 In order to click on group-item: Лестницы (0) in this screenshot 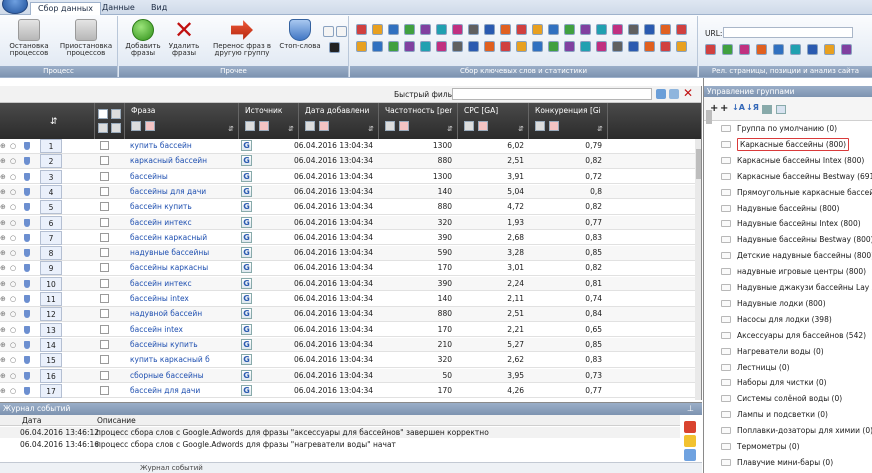, I will do `click(795, 368)`.